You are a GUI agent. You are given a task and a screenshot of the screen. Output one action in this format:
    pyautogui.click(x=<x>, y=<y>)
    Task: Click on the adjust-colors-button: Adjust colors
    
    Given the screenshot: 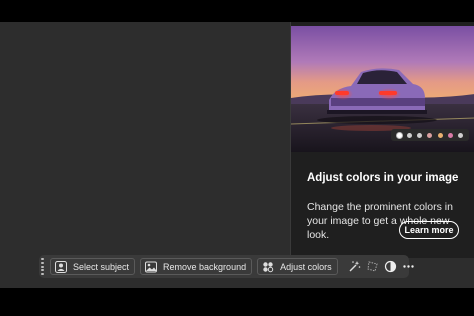 What is the action you would take?
    pyautogui.click(x=297, y=266)
    